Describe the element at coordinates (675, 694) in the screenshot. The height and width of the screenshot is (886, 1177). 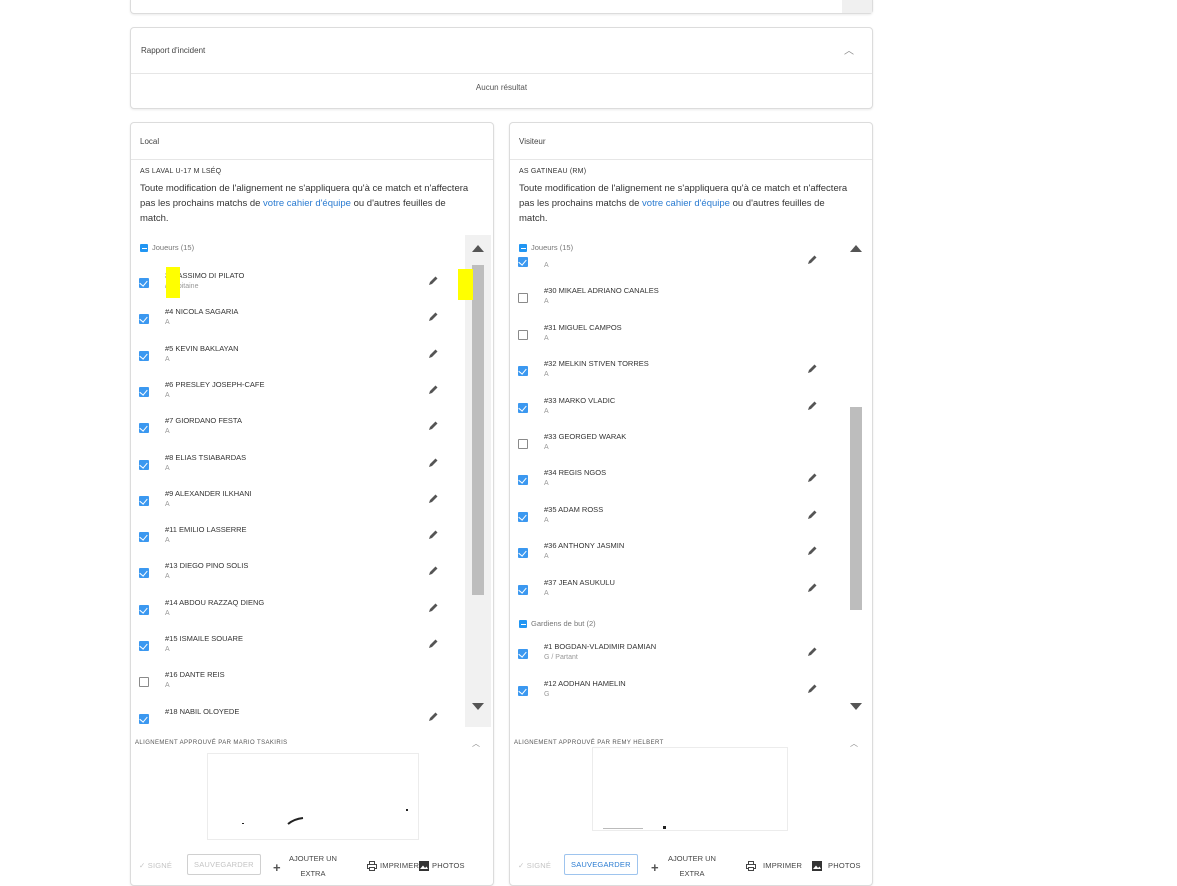
I see `player-row: #12 AODHAN HAMELIN G` at that location.